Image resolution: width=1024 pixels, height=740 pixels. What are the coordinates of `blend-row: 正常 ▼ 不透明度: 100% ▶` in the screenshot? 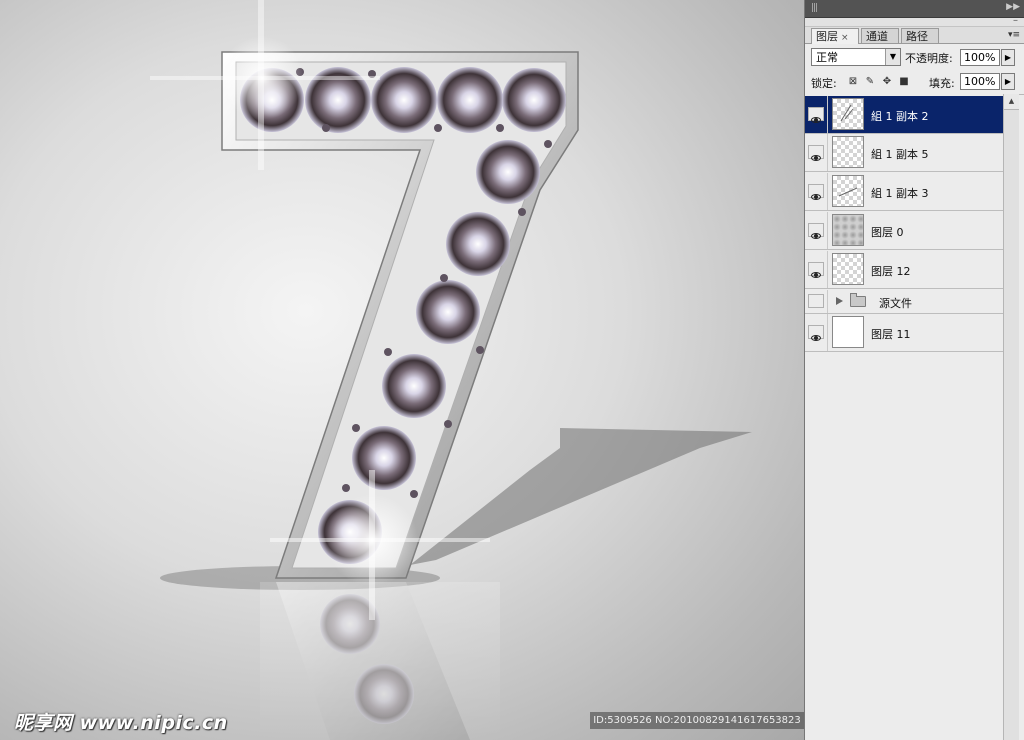 It's located at (914, 57).